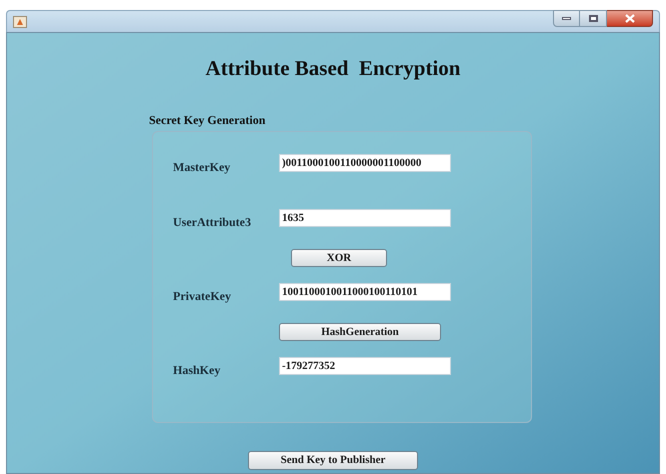 This screenshot has height=474, width=666. I want to click on minimize-button, so click(566, 18).